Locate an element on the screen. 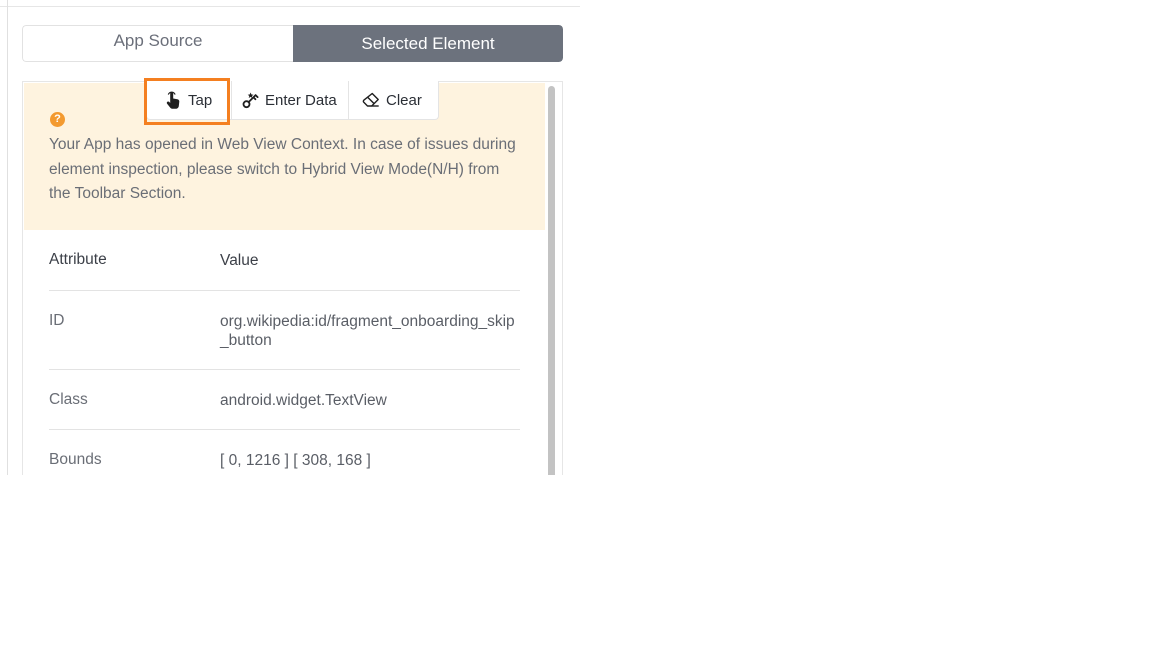  eraser-icon is located at coordinates (371, 100).